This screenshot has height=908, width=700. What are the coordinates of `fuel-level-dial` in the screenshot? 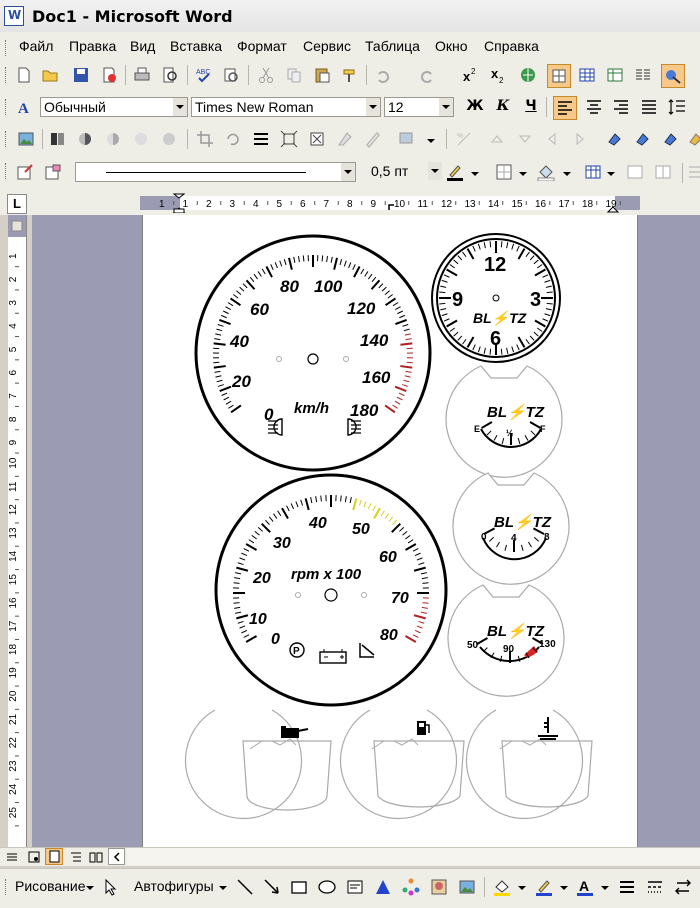 It's located at (403, 764).